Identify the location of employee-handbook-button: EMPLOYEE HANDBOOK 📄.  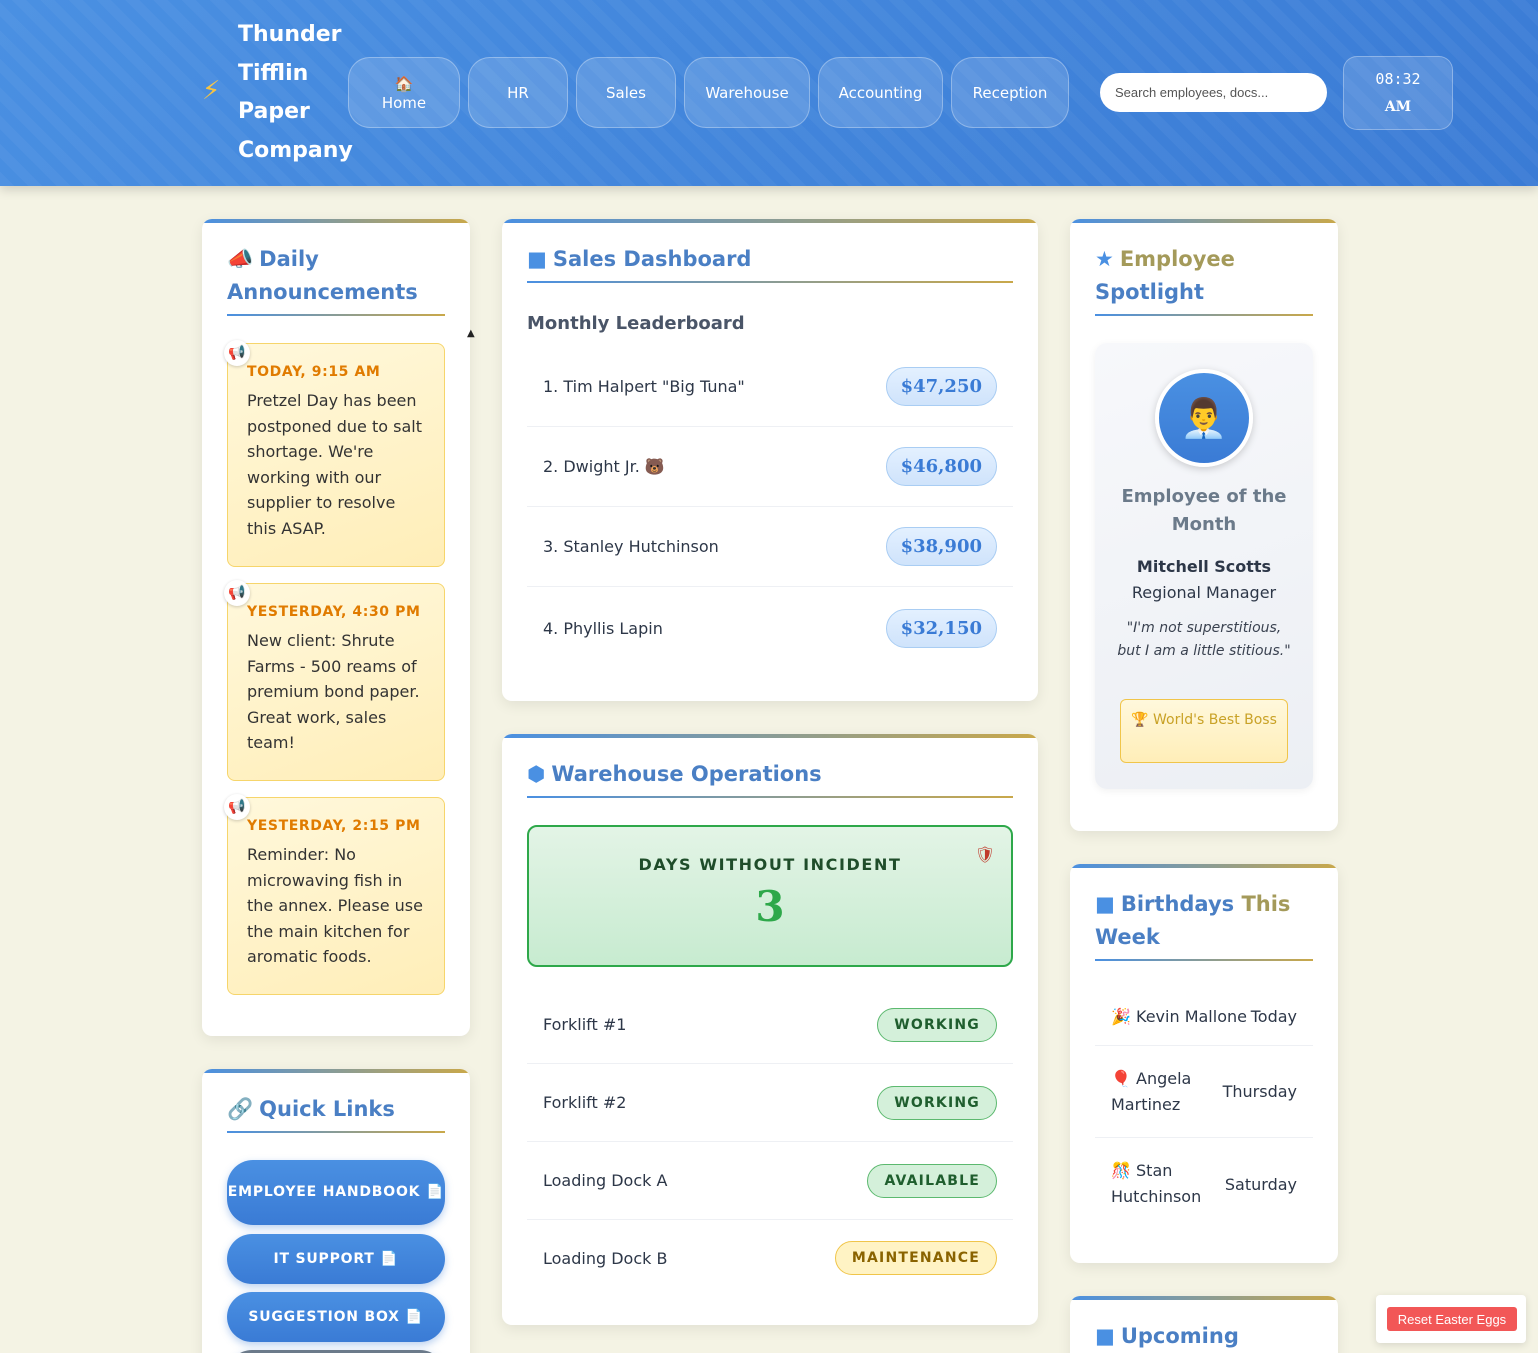
(336, 1192).